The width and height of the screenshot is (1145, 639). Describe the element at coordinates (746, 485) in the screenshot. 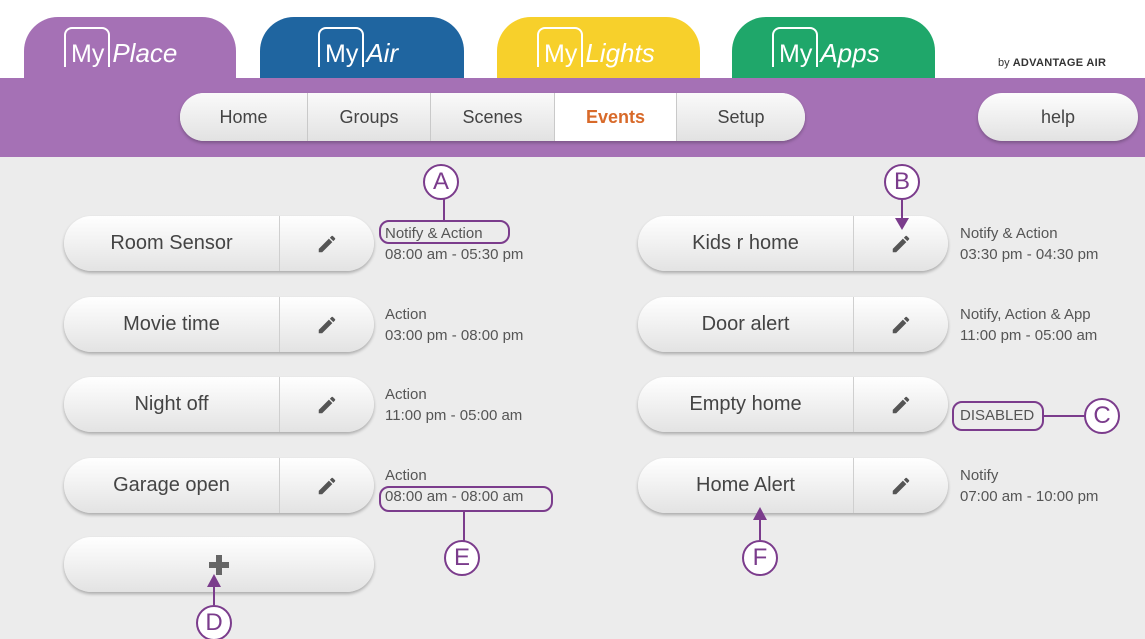

I see `event-name: Home Alert` at that location.